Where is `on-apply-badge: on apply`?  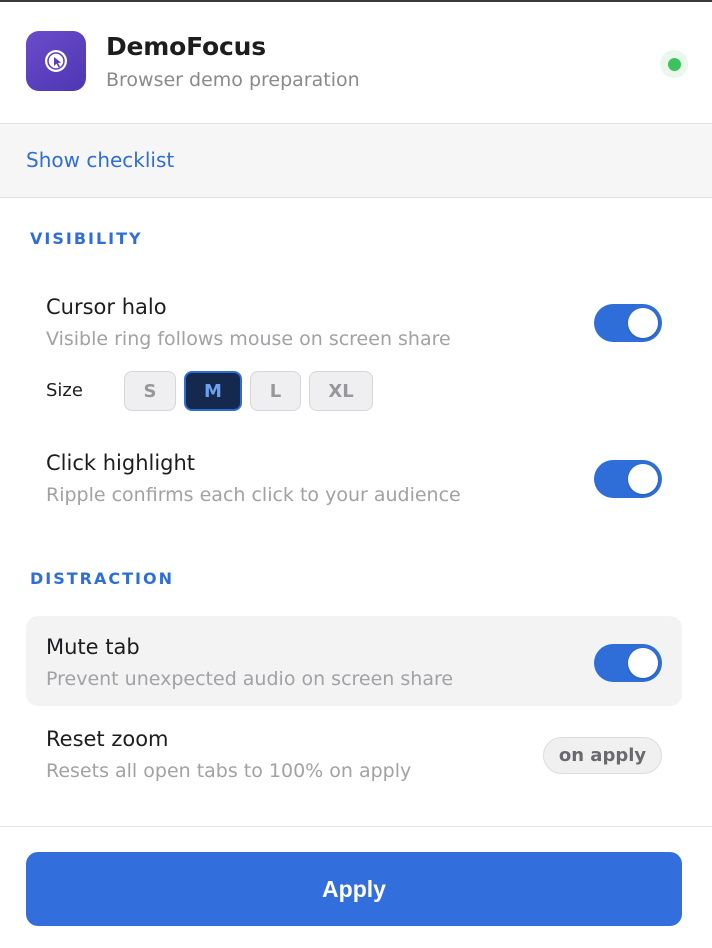 on-apply-badge: on apply is located at coordinates (602, 755).